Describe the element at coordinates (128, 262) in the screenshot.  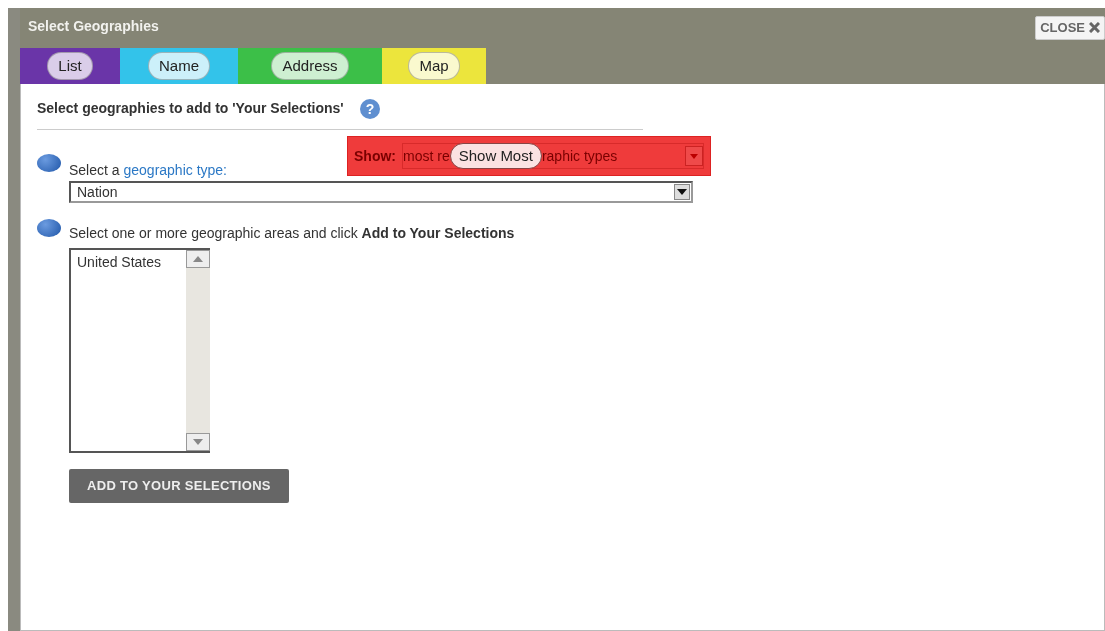
I see `list-option: United States` at that location.